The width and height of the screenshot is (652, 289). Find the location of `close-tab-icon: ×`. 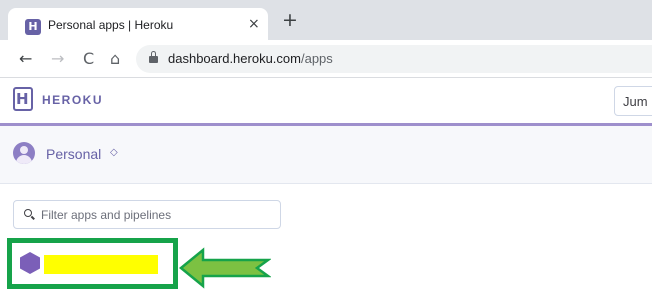

close-tab-icon: × is located at coordinates (254, 24).